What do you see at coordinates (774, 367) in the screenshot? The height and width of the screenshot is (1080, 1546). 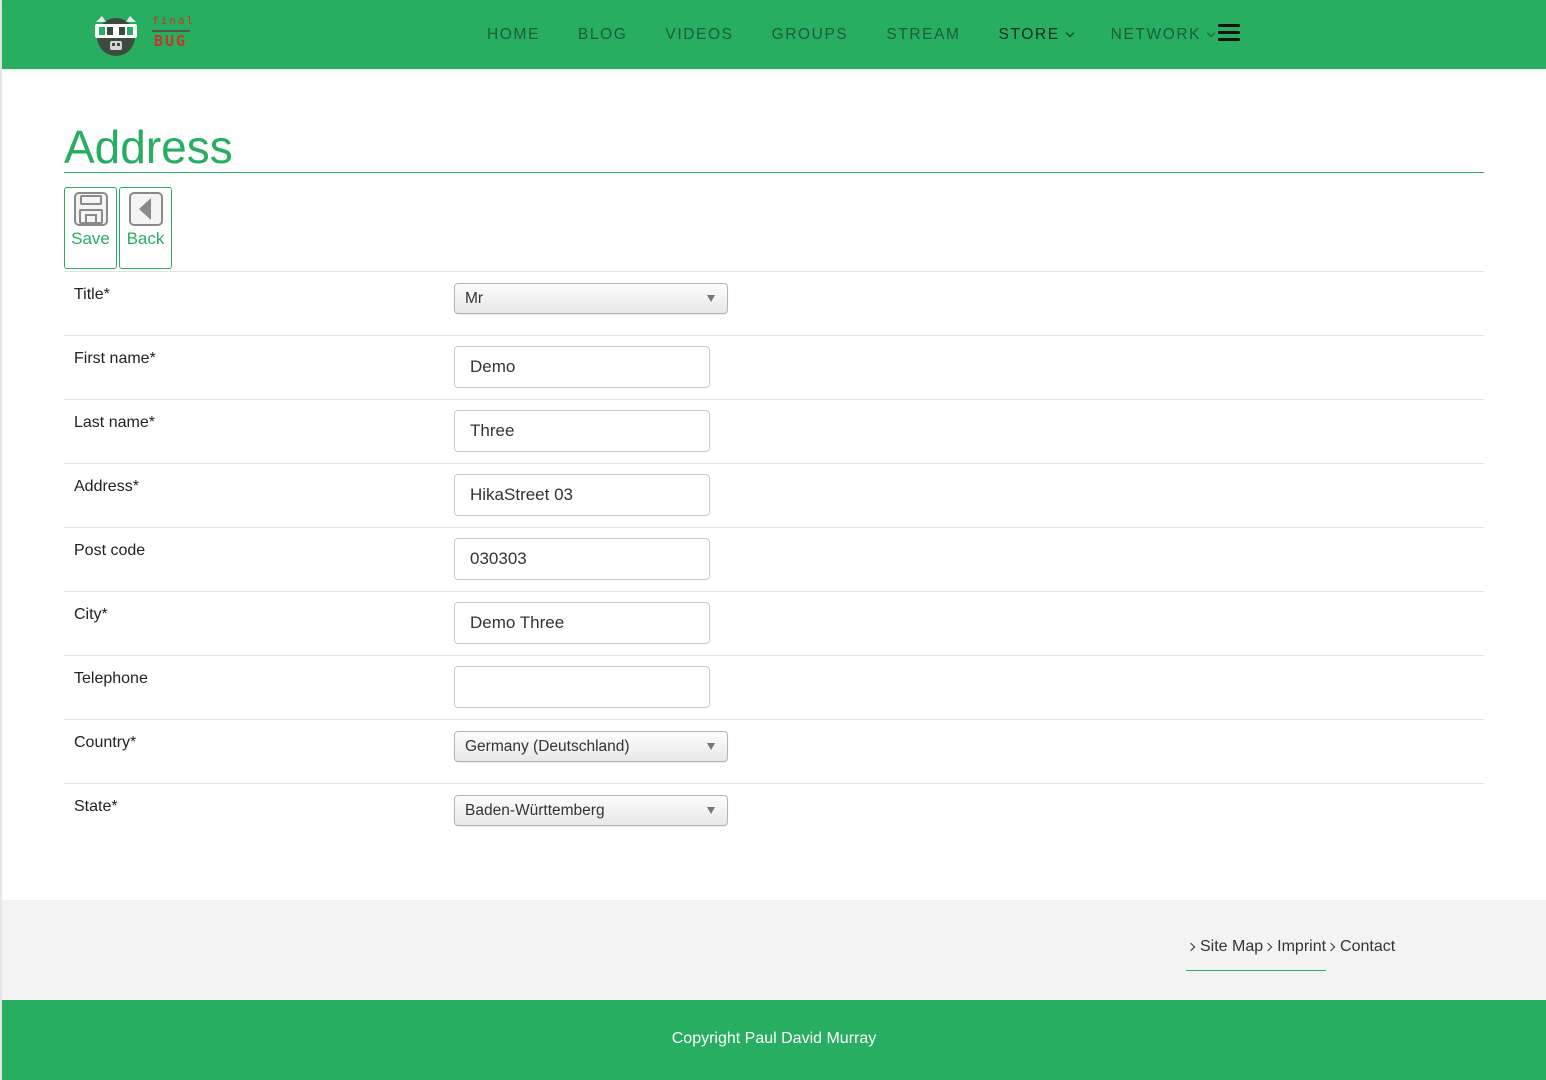 I see `form-row-first-name: First name*` at bounding box center [774, 367].